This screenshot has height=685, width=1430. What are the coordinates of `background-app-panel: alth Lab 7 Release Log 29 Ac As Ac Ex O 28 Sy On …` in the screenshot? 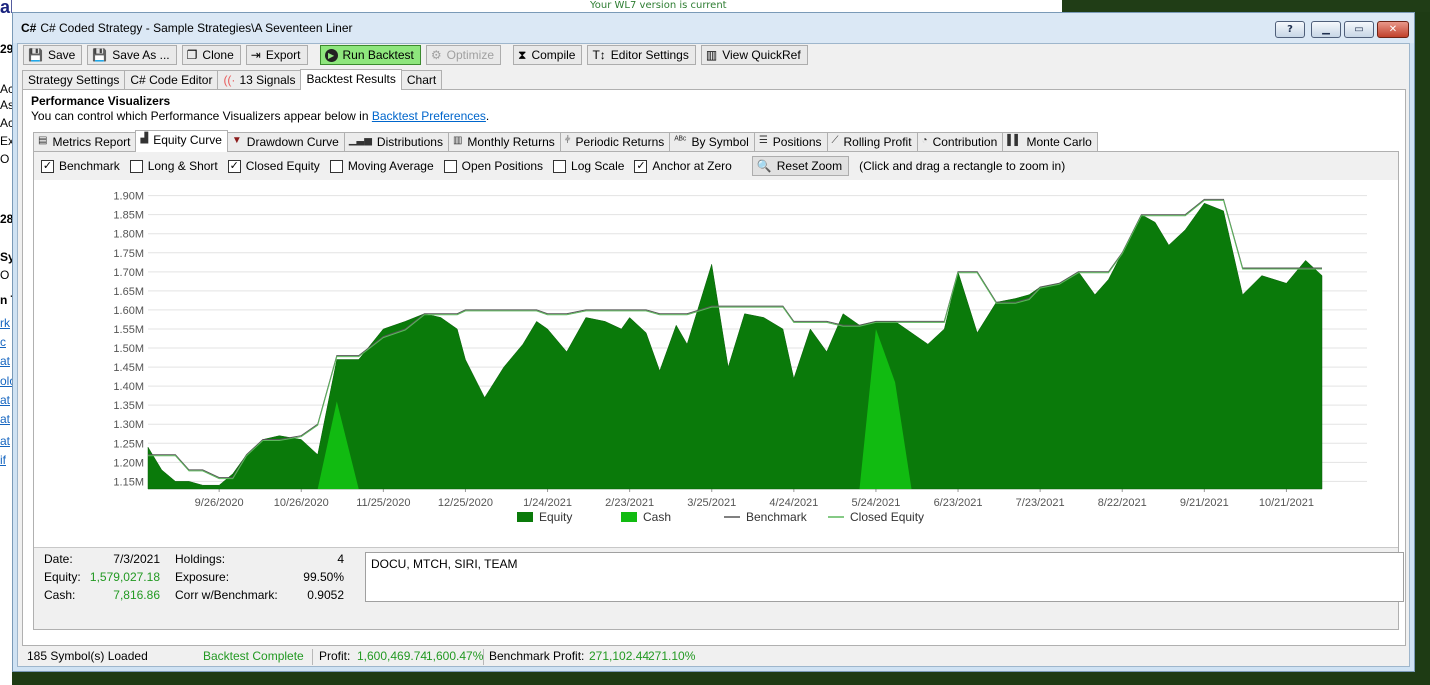 It's located at (6, 342).